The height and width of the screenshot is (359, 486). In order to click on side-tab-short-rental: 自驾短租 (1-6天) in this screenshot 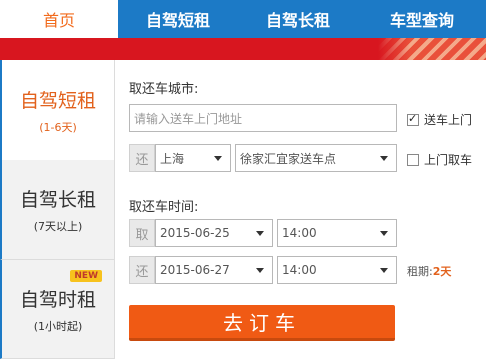, I will do `click(57, 110)`.